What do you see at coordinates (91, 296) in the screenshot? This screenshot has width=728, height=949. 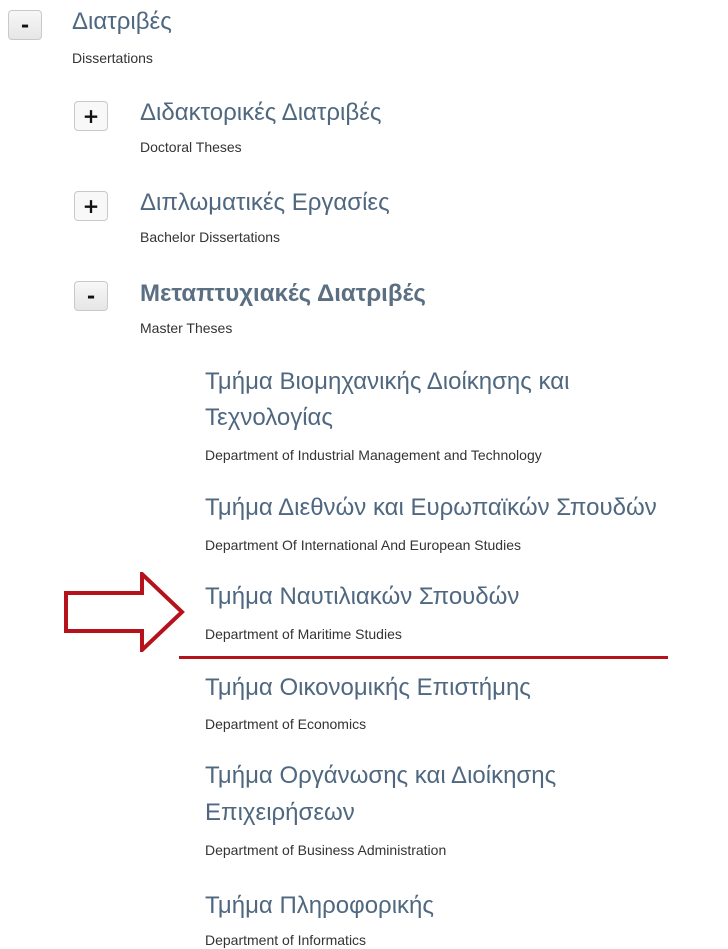 I see `collapse-master-button: -` at bounding box center [91, 296].